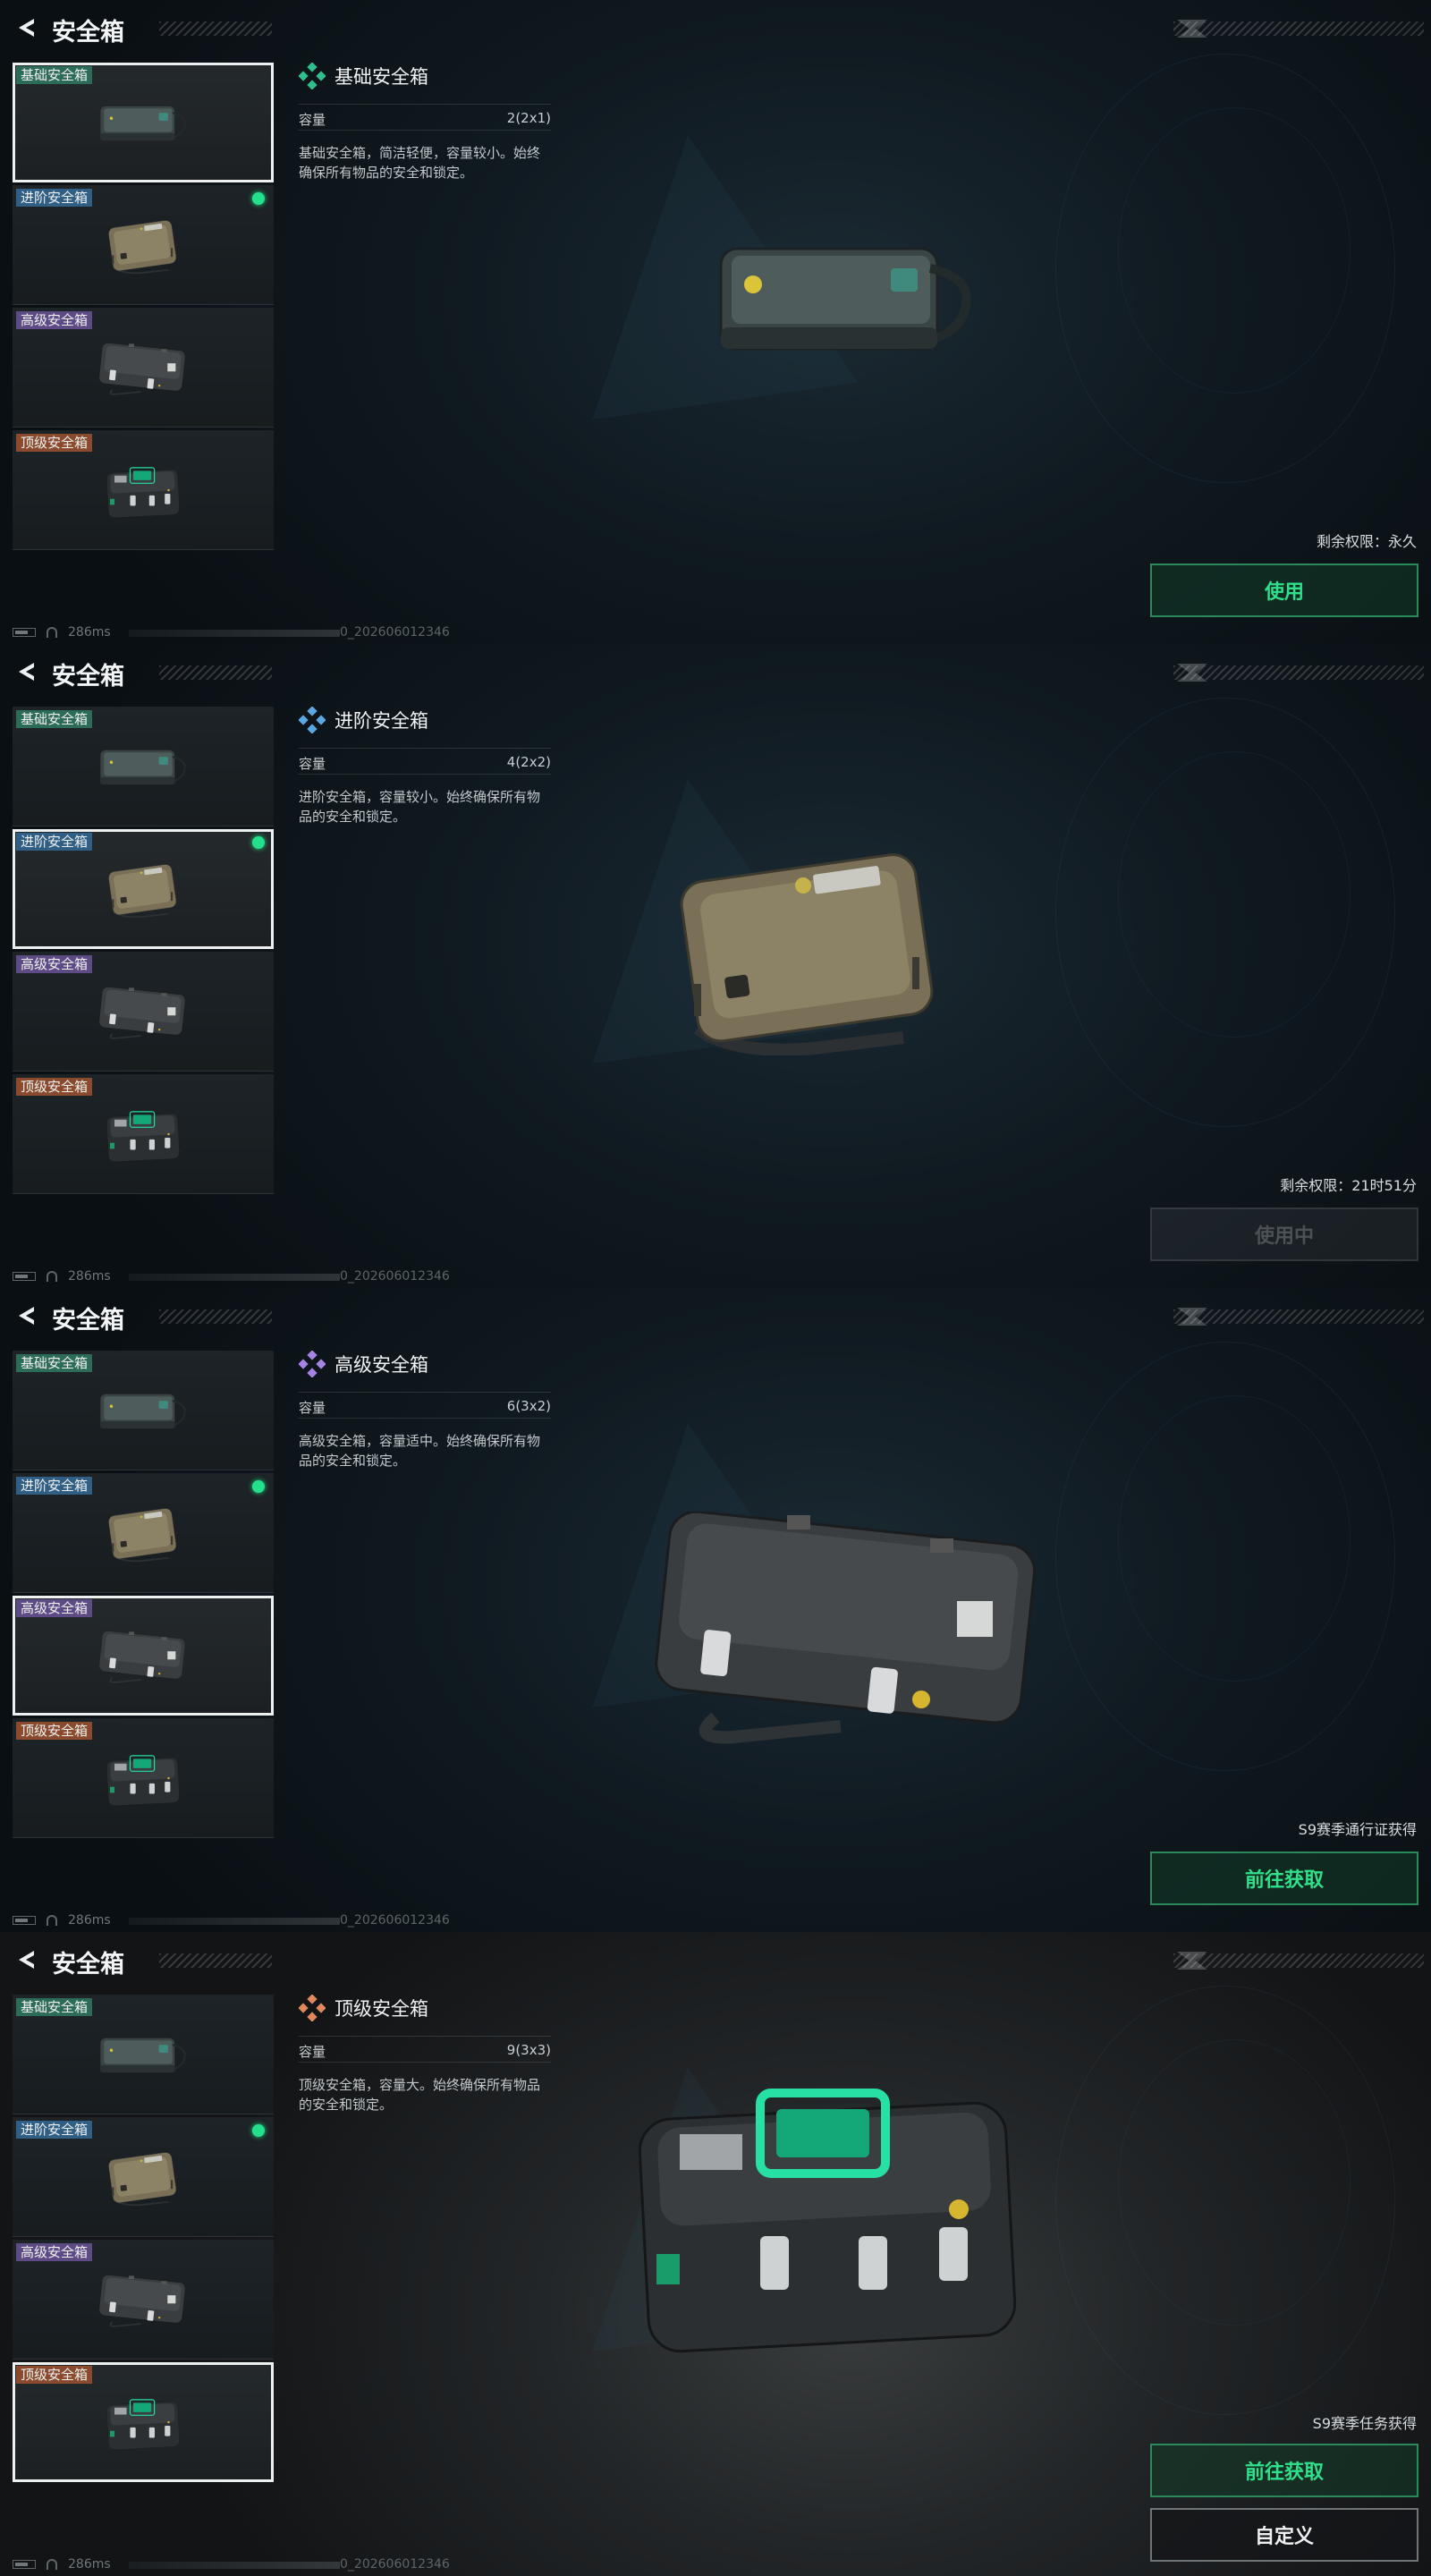 The height and width of the screenshot is (2576, 1431). Describe the element at coordinates (420, 2095) in the screenshot. I see `detail-description: 顶级安全箱，容量大。始终确保所有物品的安全和锁定。` at that location.